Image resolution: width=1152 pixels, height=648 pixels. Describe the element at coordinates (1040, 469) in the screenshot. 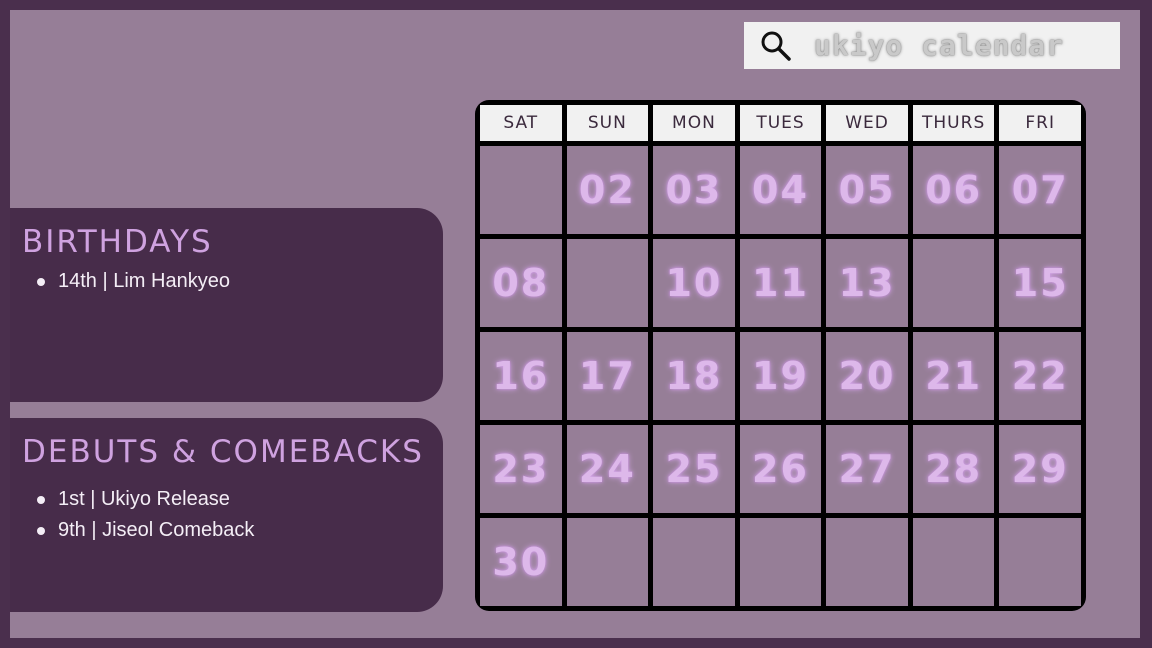

I see `calendar-cell: 29` at that location.